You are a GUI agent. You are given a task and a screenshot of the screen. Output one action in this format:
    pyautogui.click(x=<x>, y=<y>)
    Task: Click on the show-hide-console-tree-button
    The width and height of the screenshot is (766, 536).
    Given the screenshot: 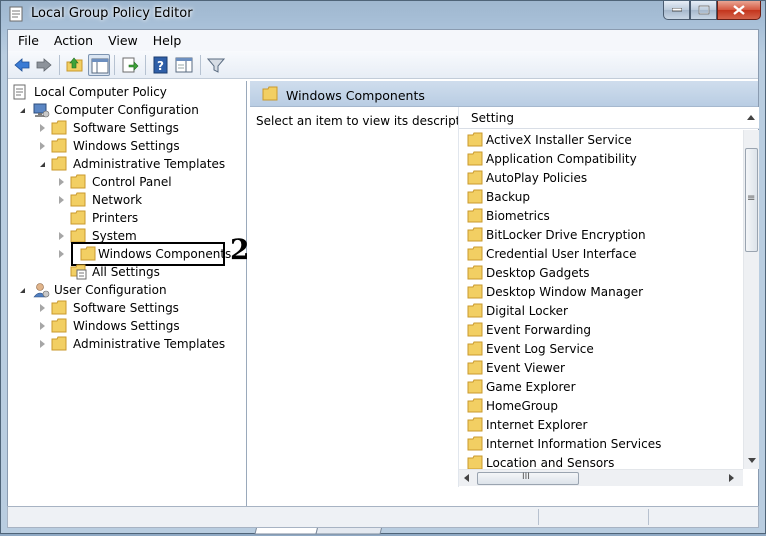 What is the action you would take?
    pyautogui.click(x=99, y=65)
    